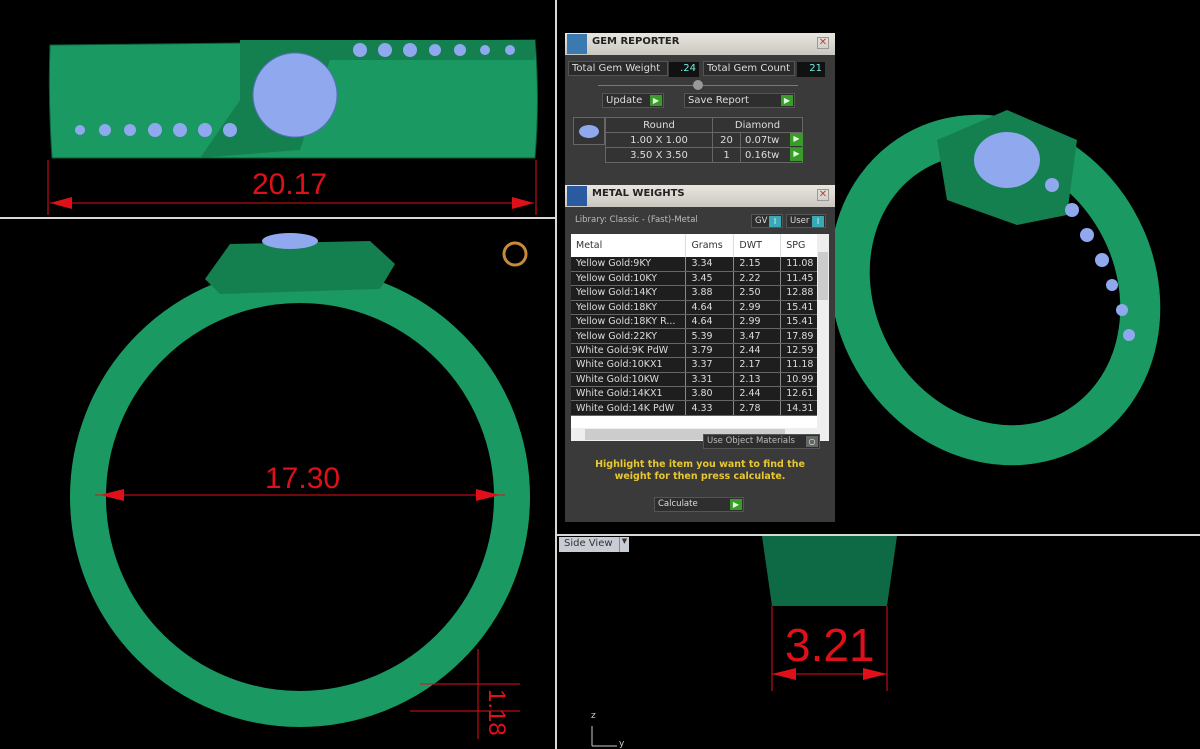 The image size is (1200, 749). What do you see at coordinates (303, 478) in the screenshot?
I see `diameter-dimension: 17.30` at bounding box center [303, 478].